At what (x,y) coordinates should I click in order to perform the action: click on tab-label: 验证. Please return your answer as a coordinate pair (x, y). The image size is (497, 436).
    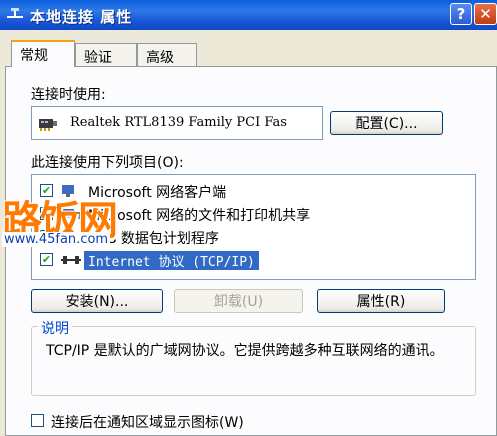
    Looking at the image, I should click on (98, 58).